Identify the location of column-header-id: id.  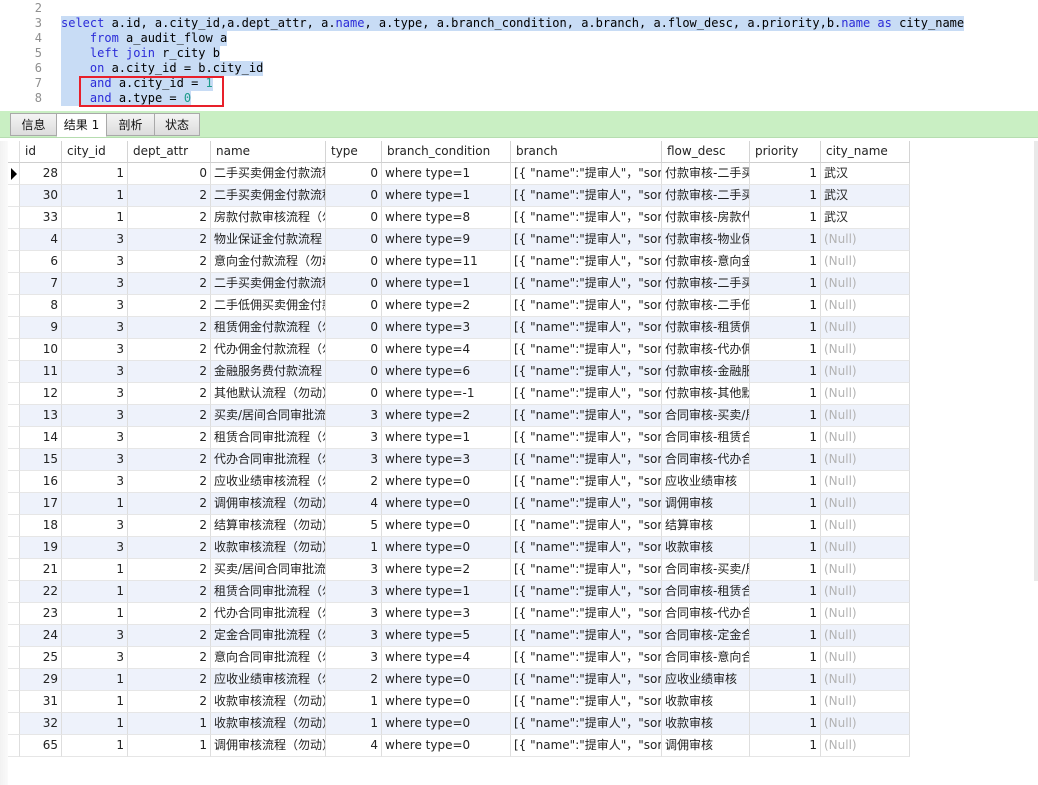
(41, 152).